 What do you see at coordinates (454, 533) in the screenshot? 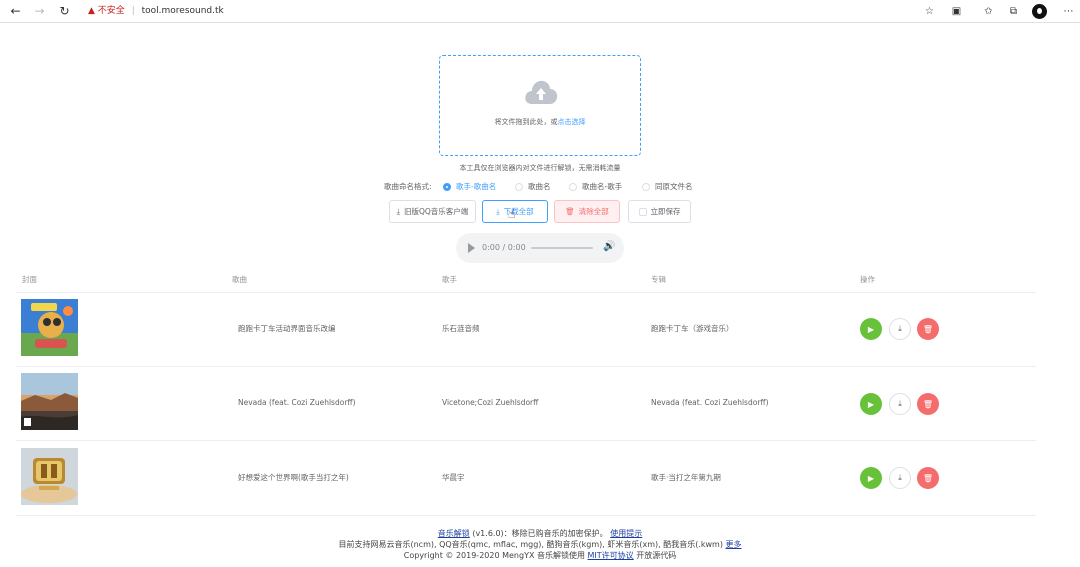
I see `app-link: 音乐解锁` at bounding box center [454, 533].